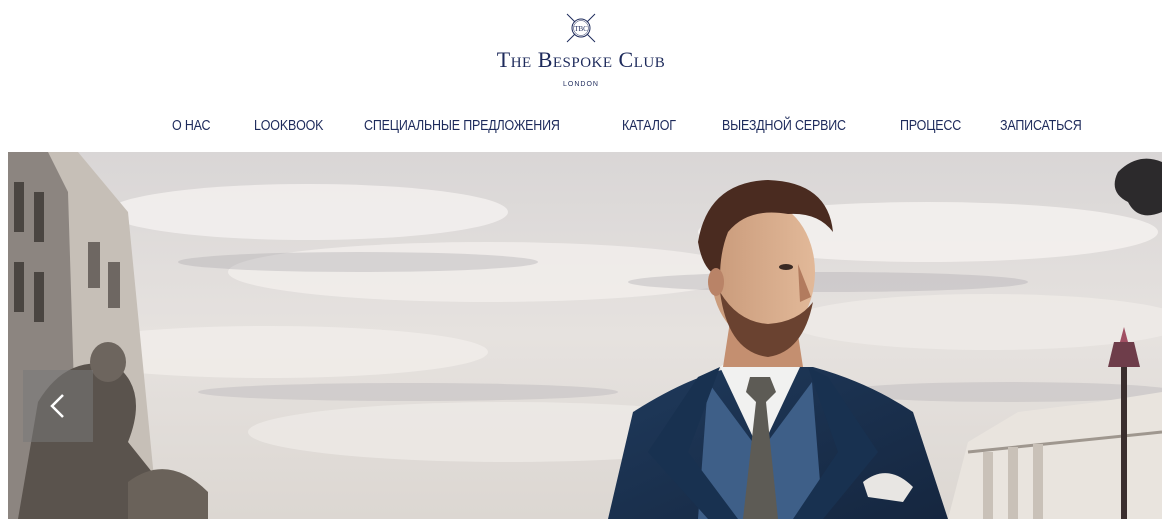 This screenshot has height=519, width=1162. I want to click on slider-prev-button, so click(58, 406).